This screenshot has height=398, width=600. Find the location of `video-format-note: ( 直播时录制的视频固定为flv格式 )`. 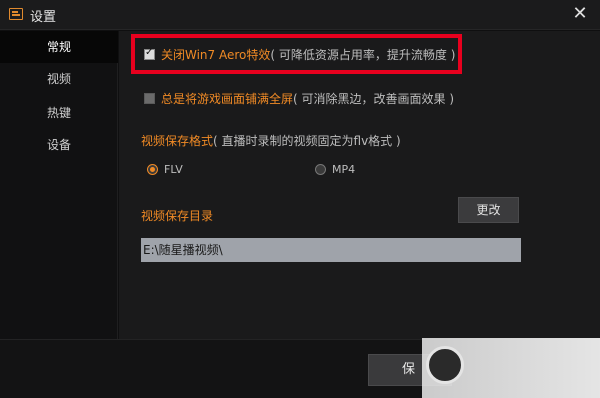

video-format-note: ( 直播时录制的视频固定为flv格式 ) is located at coordinates (307, 141).